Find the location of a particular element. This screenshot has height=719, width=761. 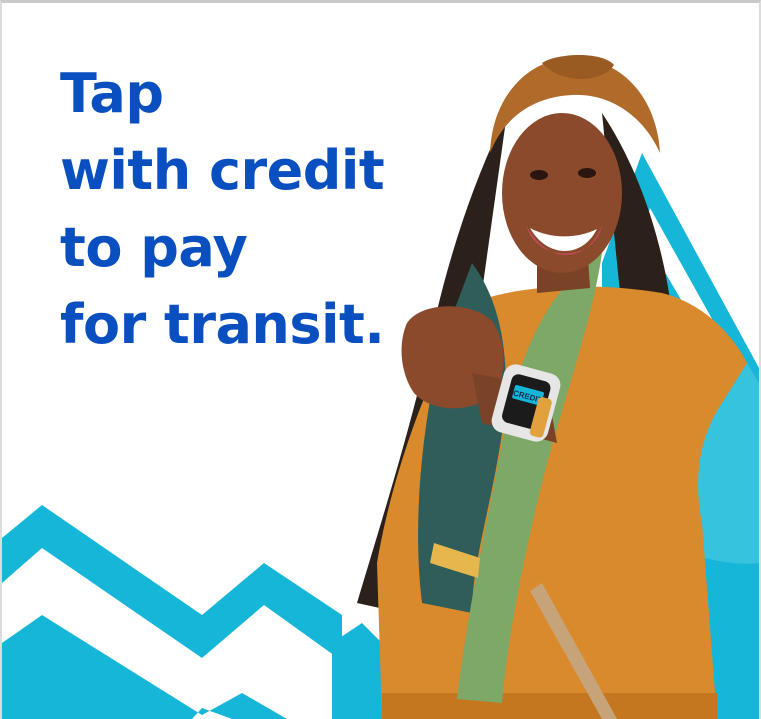

headline-line-1: Tap is located at coordinates (112, 93).